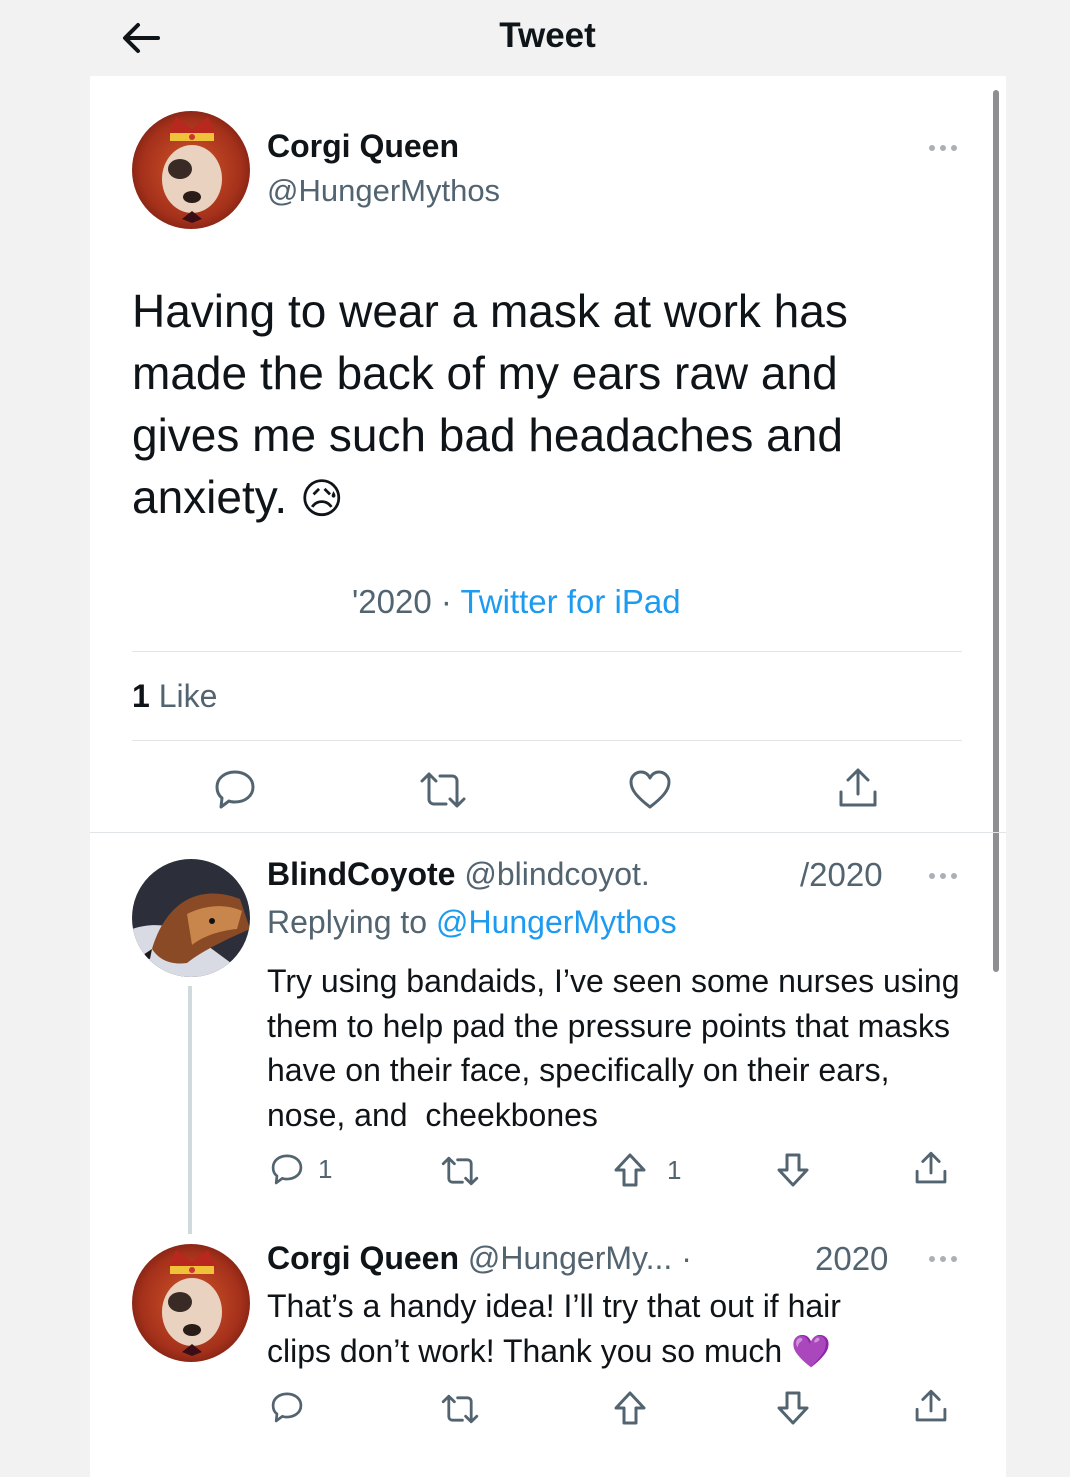 The width and height of the screenshot is (1070, 1477). I want to click on reply-header: Corgi Queen @HungerMy... ·, so click(479, 1258).